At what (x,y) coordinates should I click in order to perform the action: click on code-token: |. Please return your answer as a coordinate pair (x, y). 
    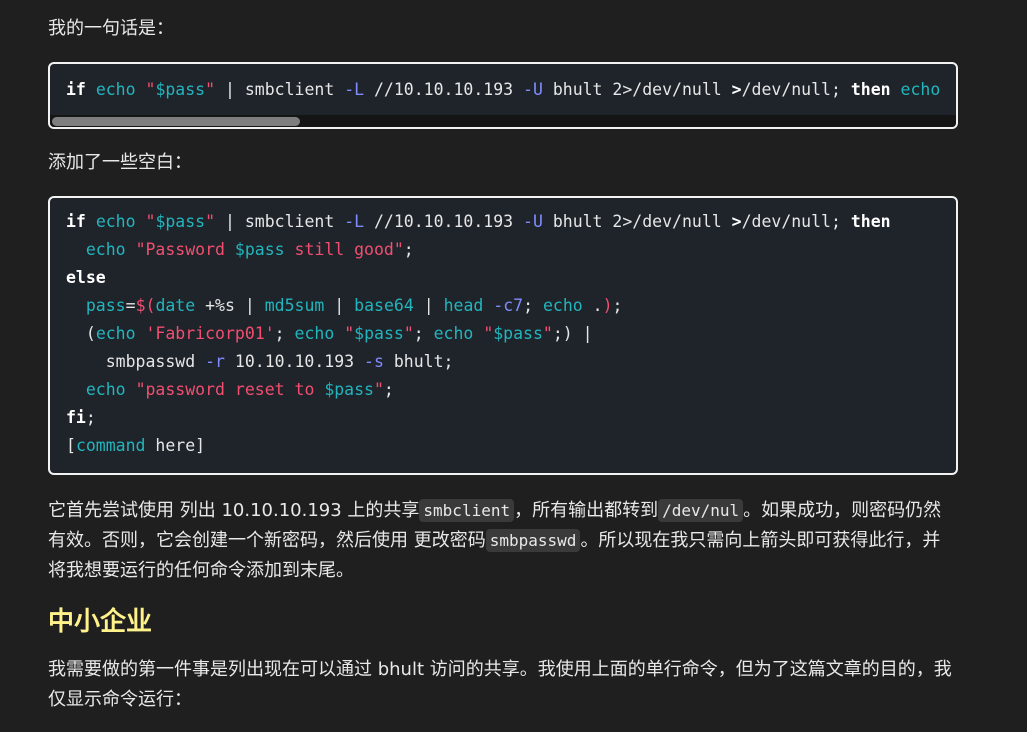
    Looking at the image, I should click on (428, 305).